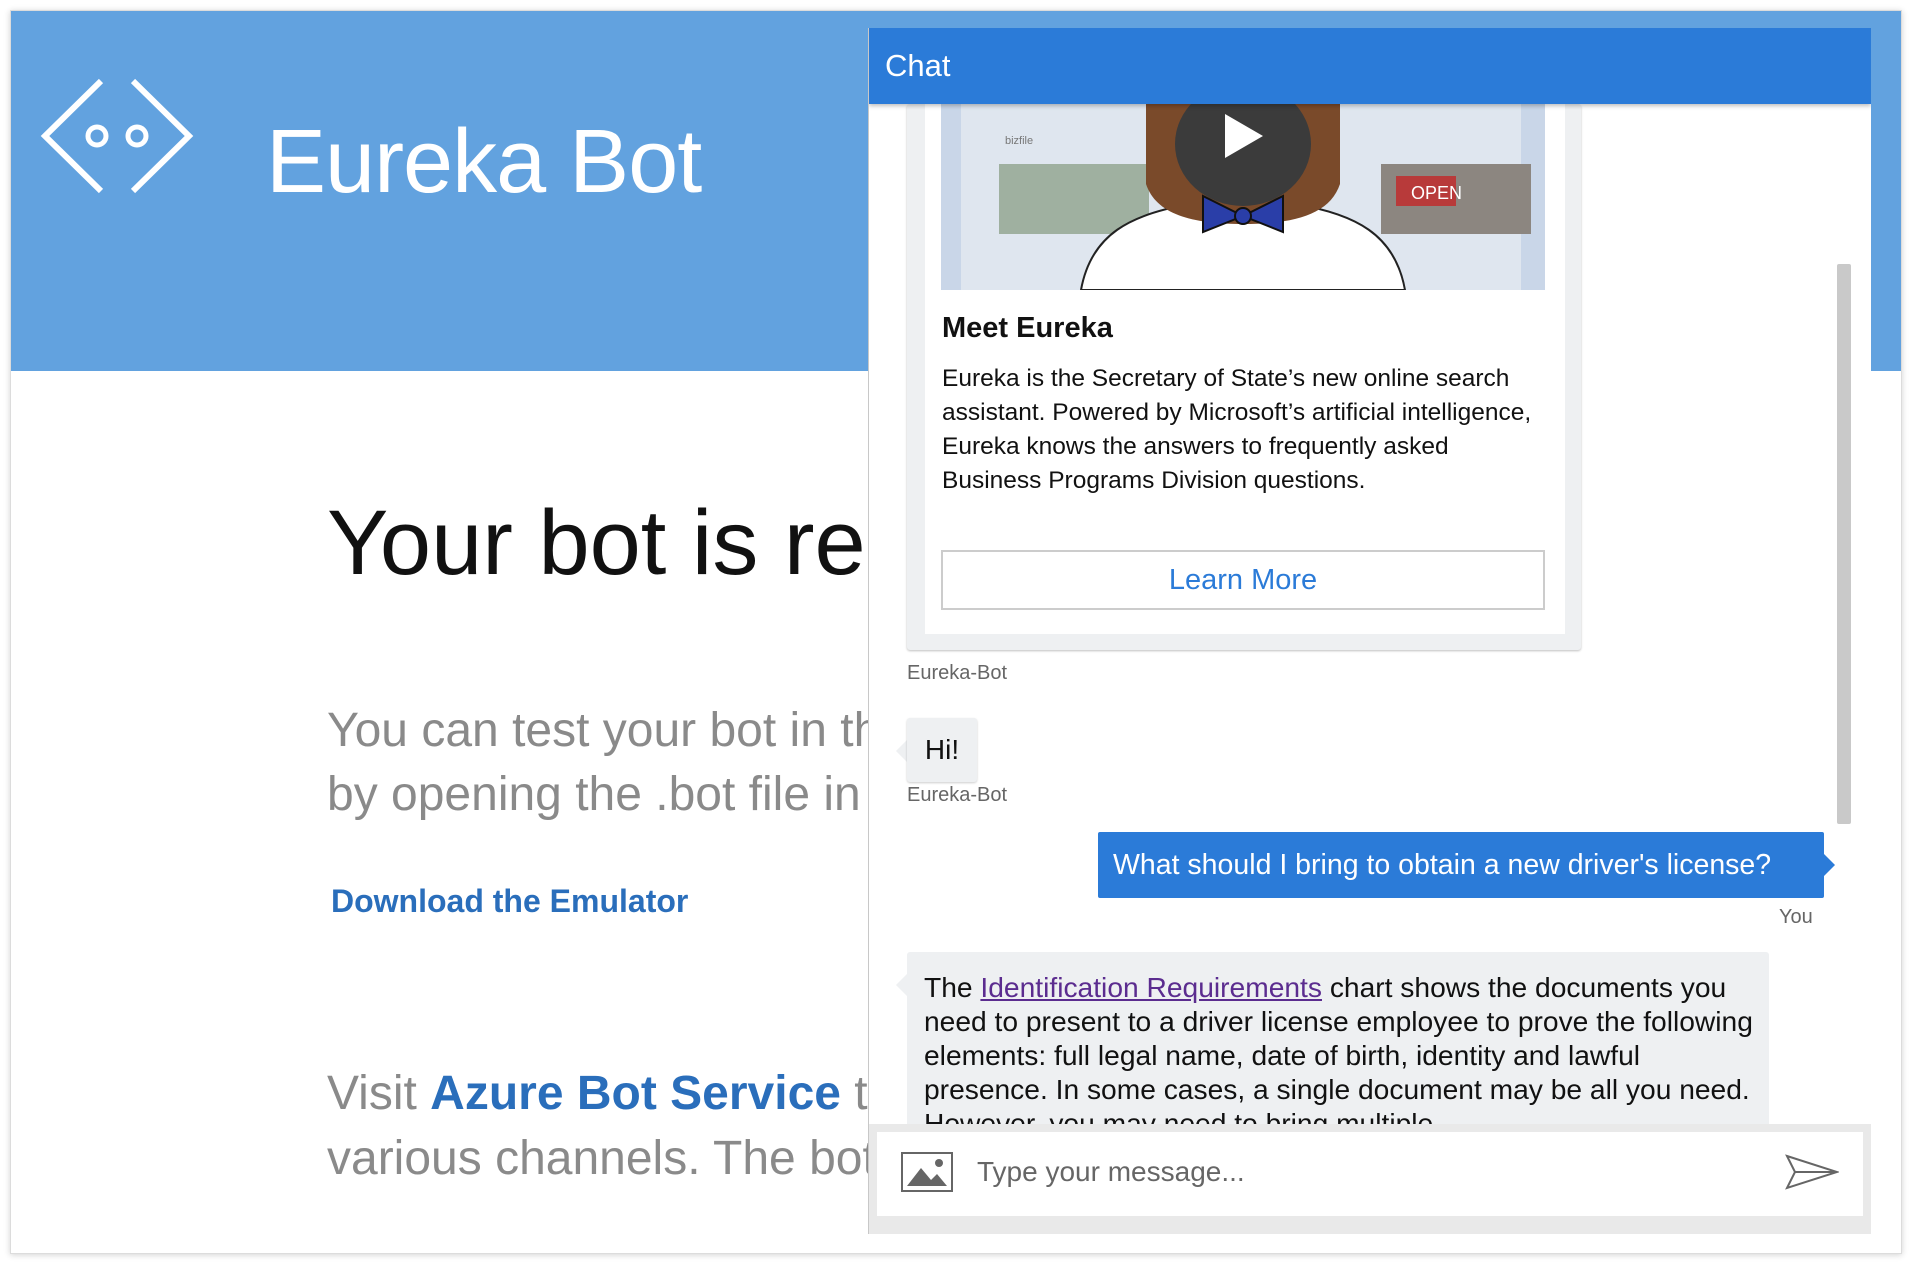 The image size is (1910, 1262). What do you see at coordinates (957, 795) in the screenshot?
I see `message-sender-label: Eureka-Bot` at bounding box center [957, 795].